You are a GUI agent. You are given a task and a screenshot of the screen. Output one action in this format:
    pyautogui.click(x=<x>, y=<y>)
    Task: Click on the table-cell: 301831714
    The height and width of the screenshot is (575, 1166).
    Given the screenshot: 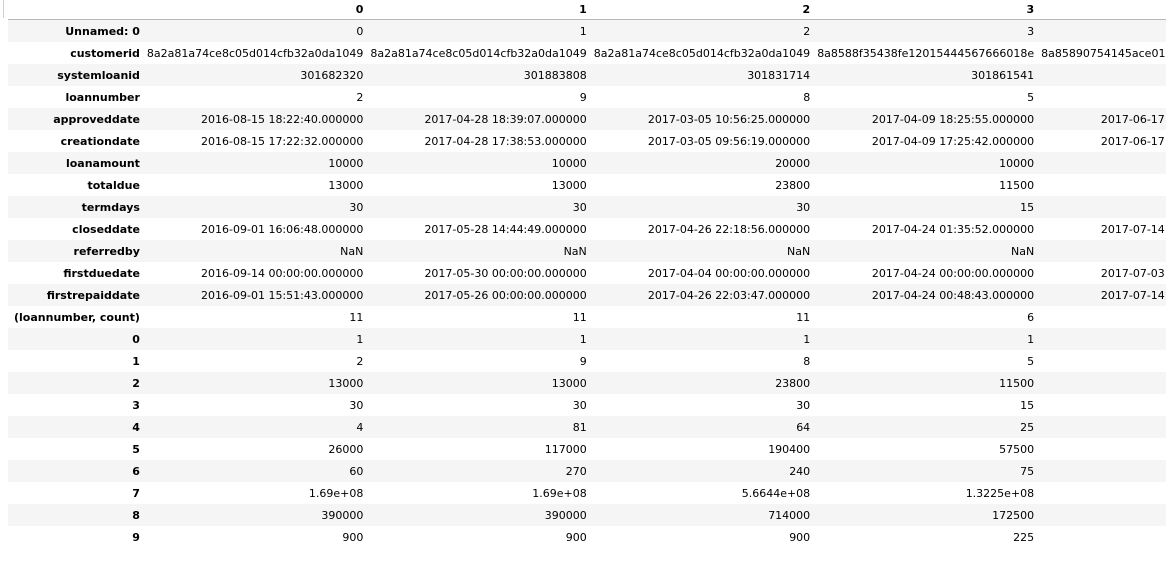 What is the action you would take?
    pyautogui.click(x=779, y=75)
    